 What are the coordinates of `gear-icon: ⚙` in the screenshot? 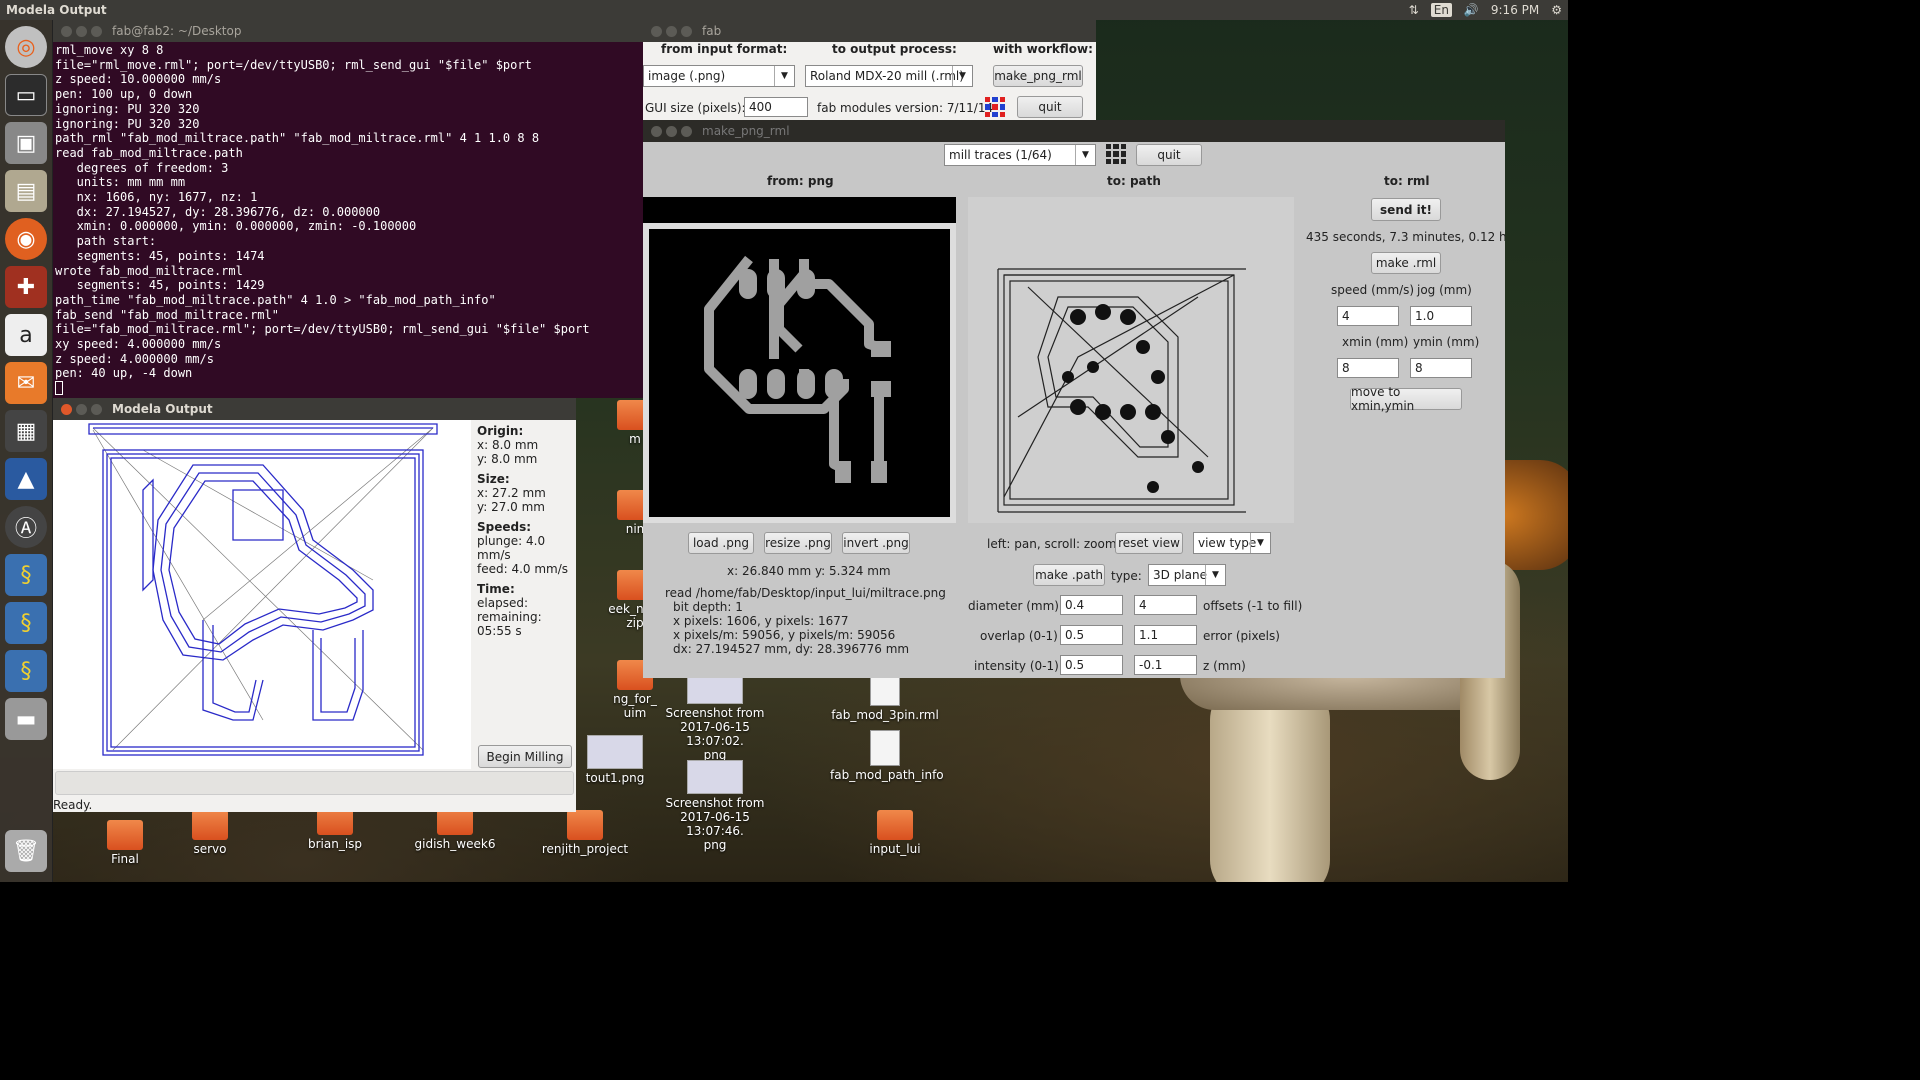 It's located at (1556, 10).